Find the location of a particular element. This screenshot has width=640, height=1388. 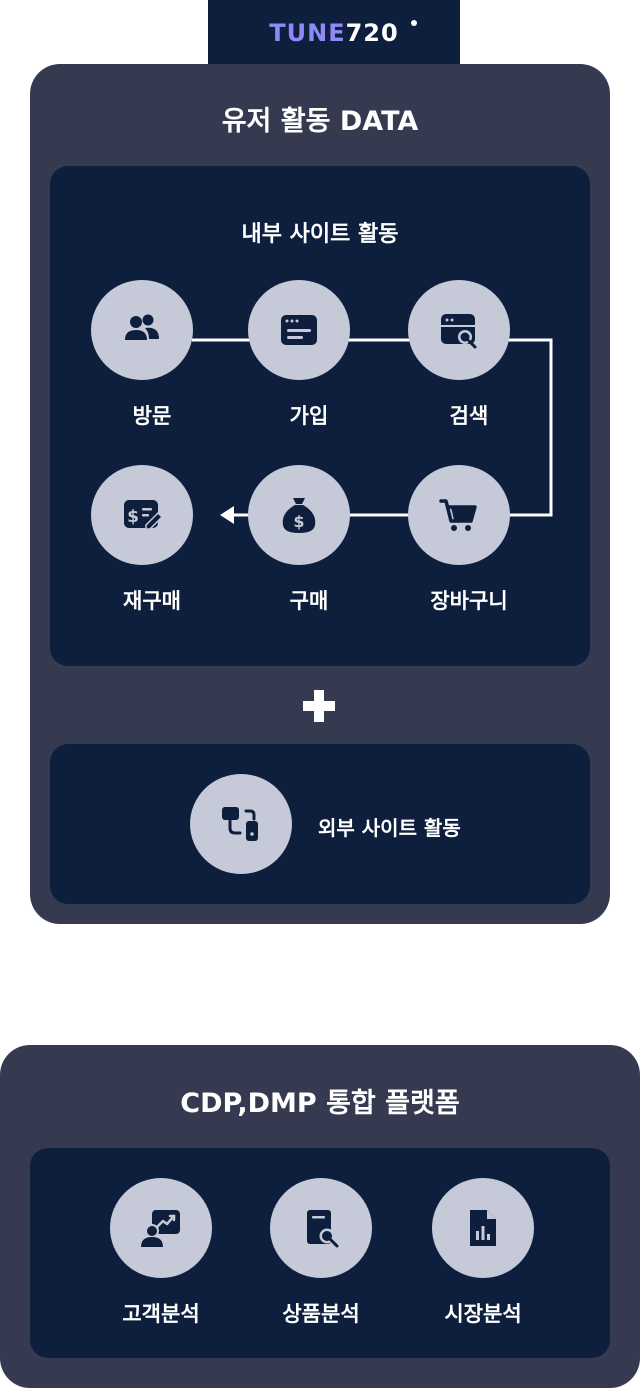

customer-analysis-icon is located at coordinates (160, 1228).